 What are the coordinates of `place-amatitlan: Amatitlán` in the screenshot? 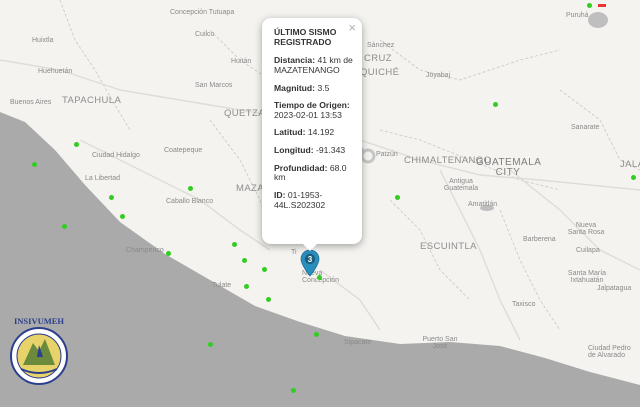 It's located at (483, 204).